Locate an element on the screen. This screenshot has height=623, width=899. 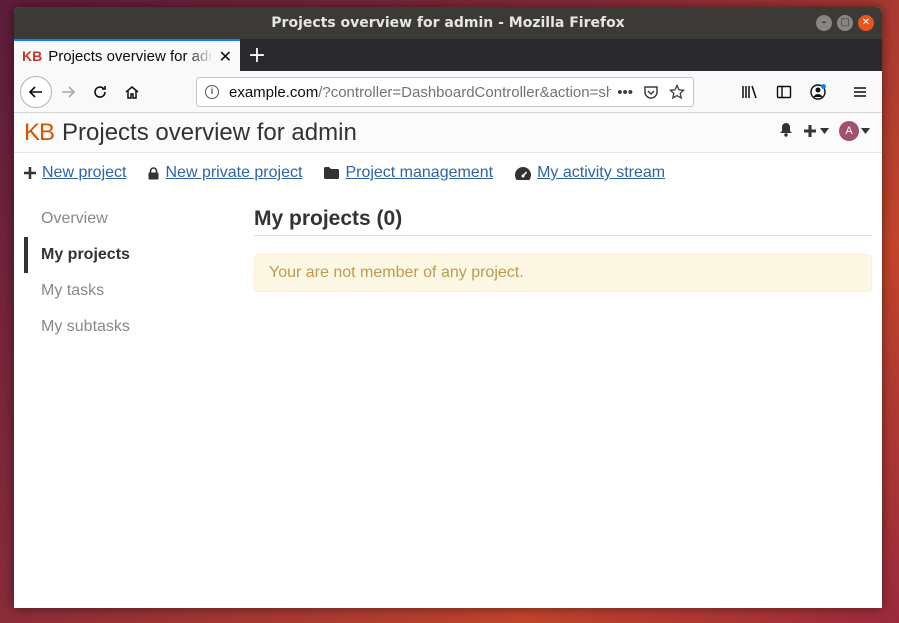
dashboard-icon is located at coordinates (523, 173).